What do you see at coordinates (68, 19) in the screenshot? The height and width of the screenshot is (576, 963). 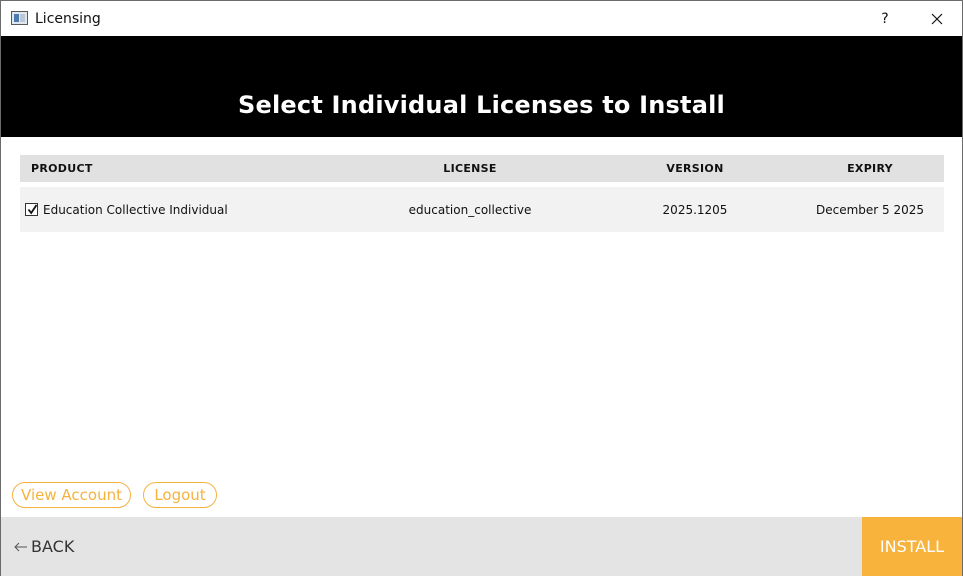 I see `window-title: Licensing` at bounding box center [68, 19].